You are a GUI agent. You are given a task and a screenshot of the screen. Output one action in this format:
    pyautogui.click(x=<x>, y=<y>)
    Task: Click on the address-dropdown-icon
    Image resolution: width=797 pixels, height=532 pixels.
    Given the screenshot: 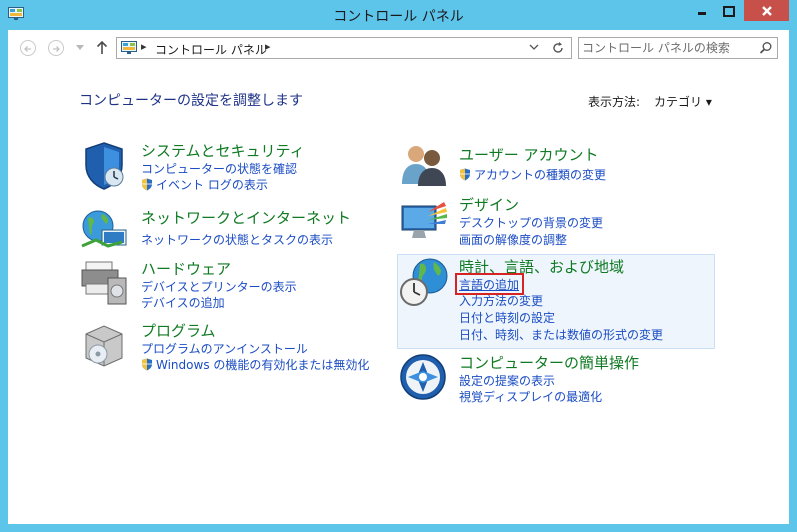 What is the action you would take?
    pyautogui.click(x=534, y=48)
    